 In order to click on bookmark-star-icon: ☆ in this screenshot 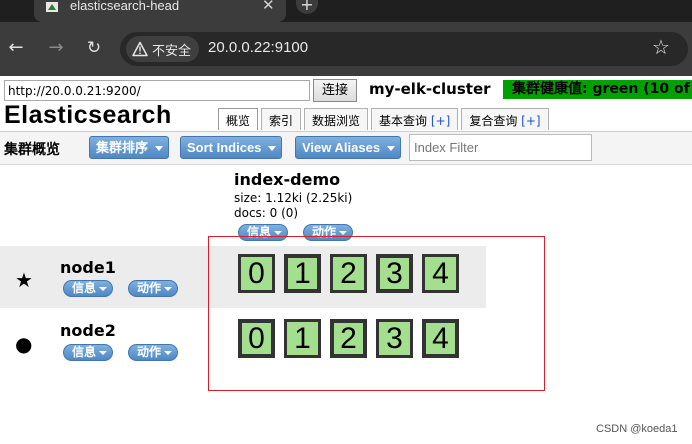, I will do `click(661, 47)`.